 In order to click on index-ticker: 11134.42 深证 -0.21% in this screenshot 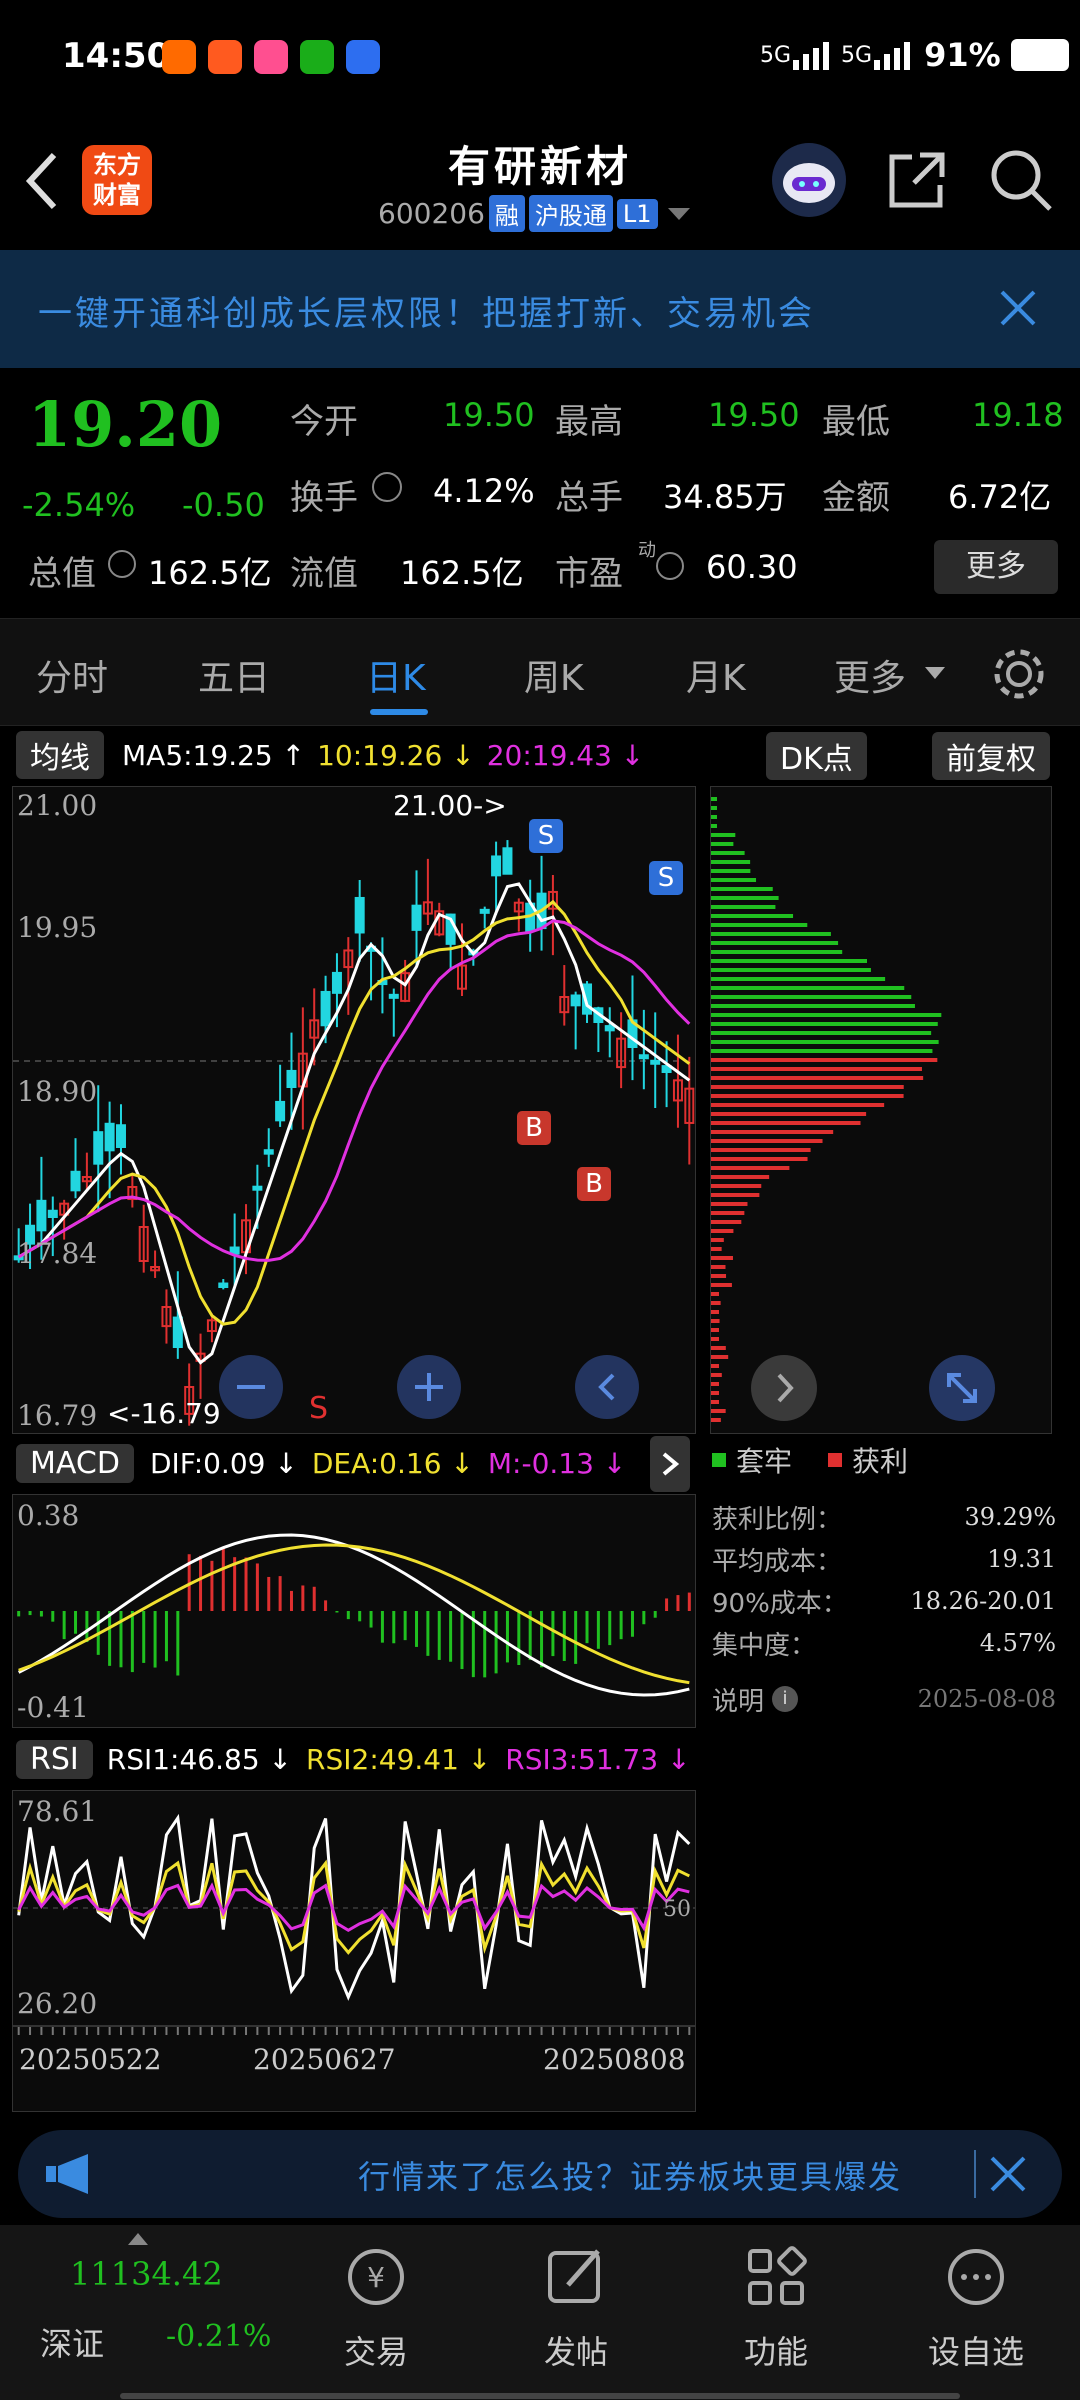, I will do `click(136, 2312)`.